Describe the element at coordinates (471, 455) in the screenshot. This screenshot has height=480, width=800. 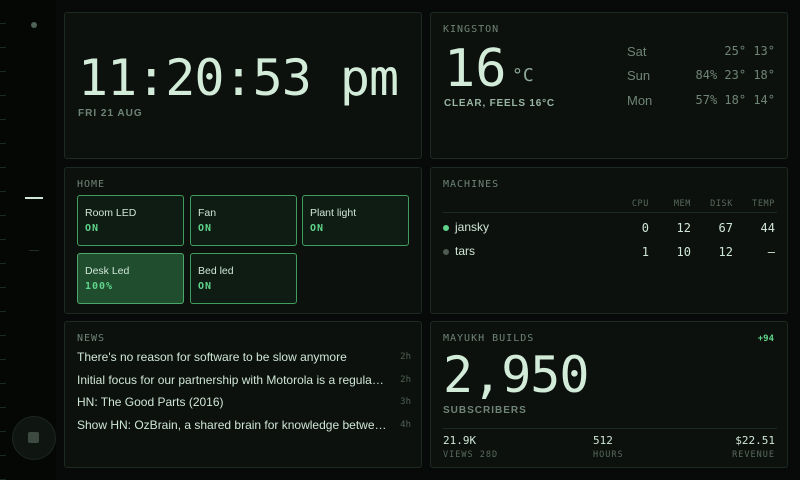
I see `stat-label: VIEWS 28D` at that location.